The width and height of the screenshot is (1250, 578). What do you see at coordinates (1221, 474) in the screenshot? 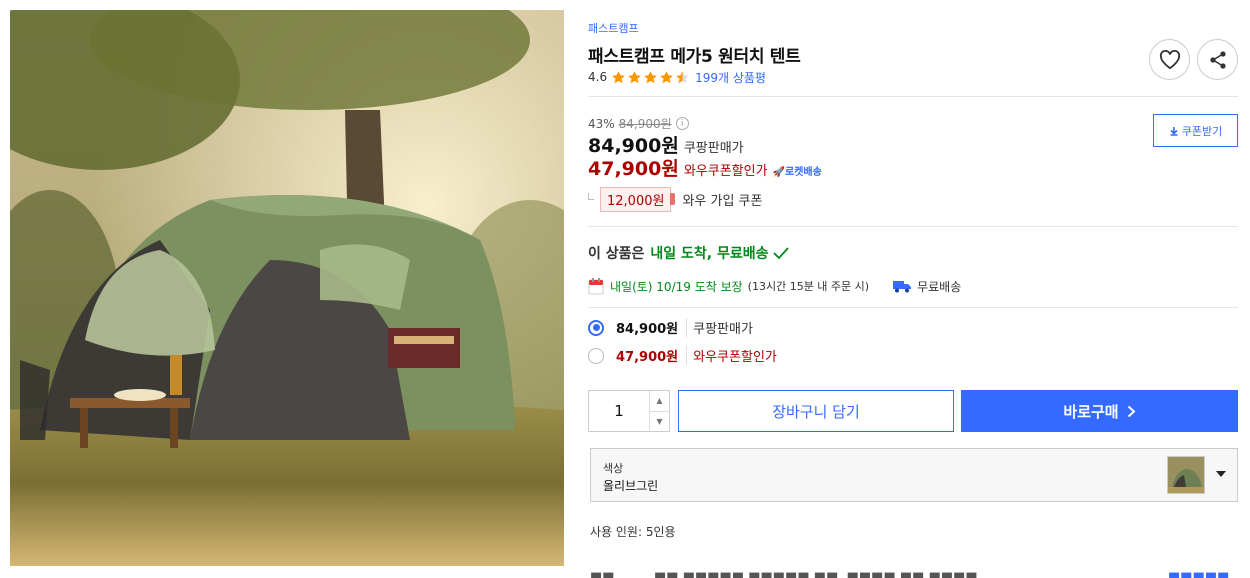
I see `chevron-down-icon` at bounding box center [1221, 474].